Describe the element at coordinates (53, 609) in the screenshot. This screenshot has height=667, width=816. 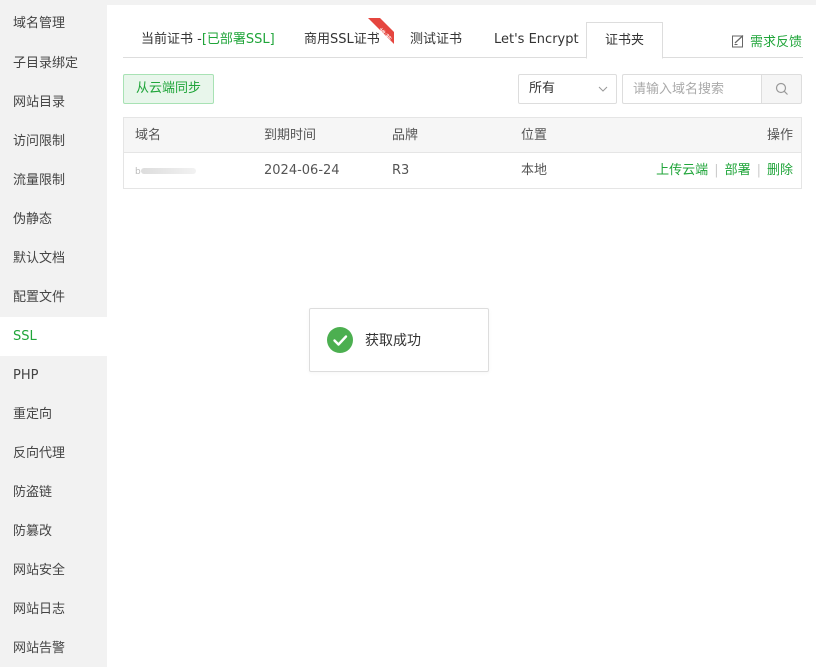
I see `sidebar-item: 网站日志` at that location.